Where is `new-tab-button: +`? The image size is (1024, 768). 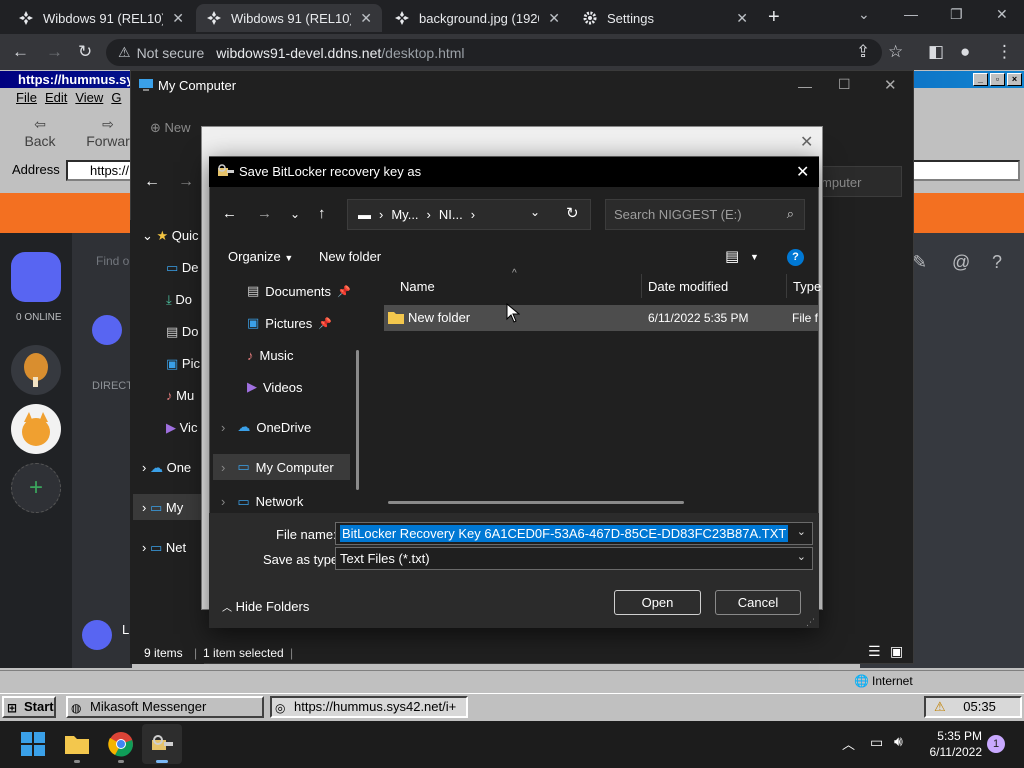 new-tab-button: + is located at coordinates (774, 17).